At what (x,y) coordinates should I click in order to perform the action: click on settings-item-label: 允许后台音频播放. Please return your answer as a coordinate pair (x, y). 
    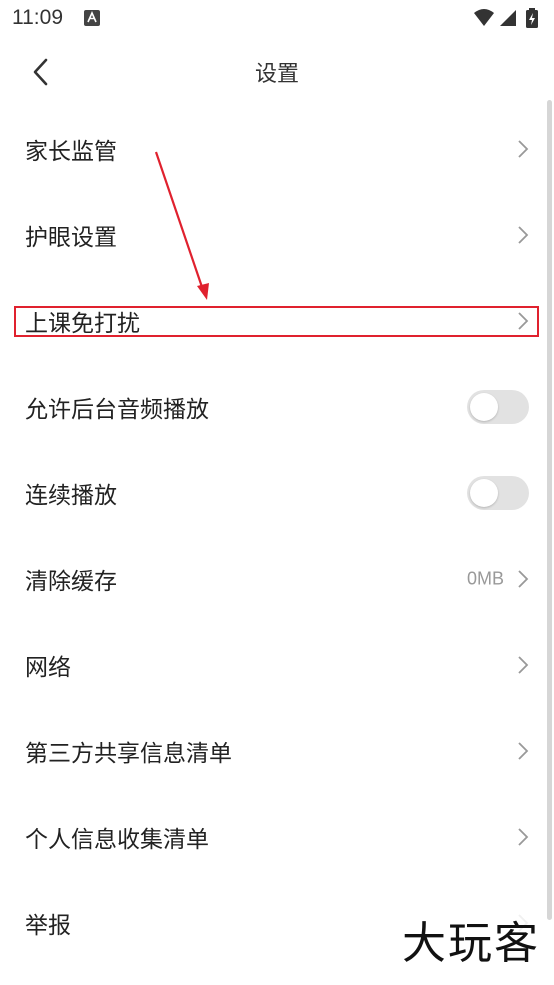
    Looking at the image, I should click on (117, 410).